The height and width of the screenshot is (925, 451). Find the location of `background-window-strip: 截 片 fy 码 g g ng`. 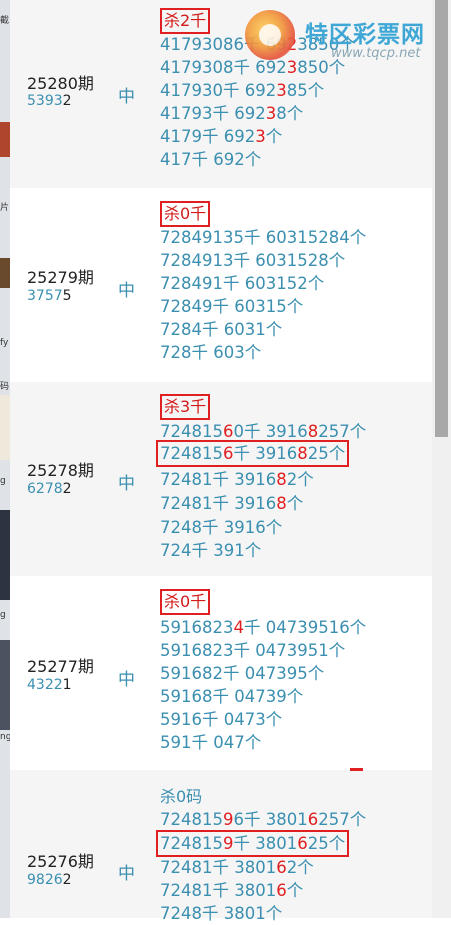

background-window-strip: 截 片 fy 码 g g ng is located at coordinates (5, 459).